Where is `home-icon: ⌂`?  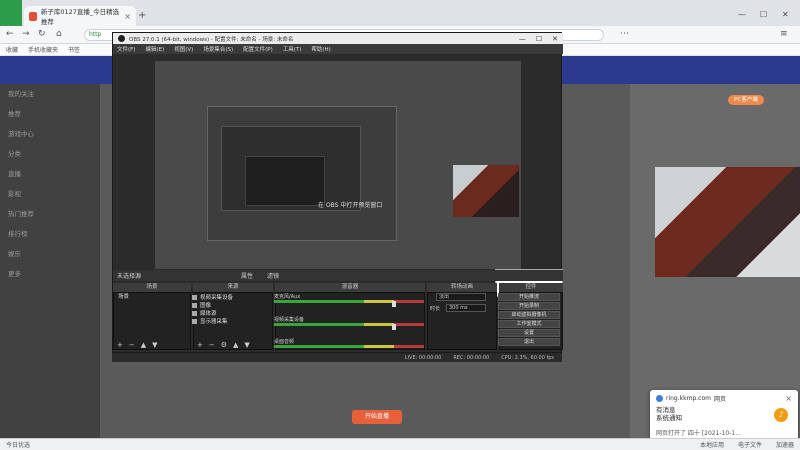
home-icon: ⌂ is located at coordinates (59, 34).